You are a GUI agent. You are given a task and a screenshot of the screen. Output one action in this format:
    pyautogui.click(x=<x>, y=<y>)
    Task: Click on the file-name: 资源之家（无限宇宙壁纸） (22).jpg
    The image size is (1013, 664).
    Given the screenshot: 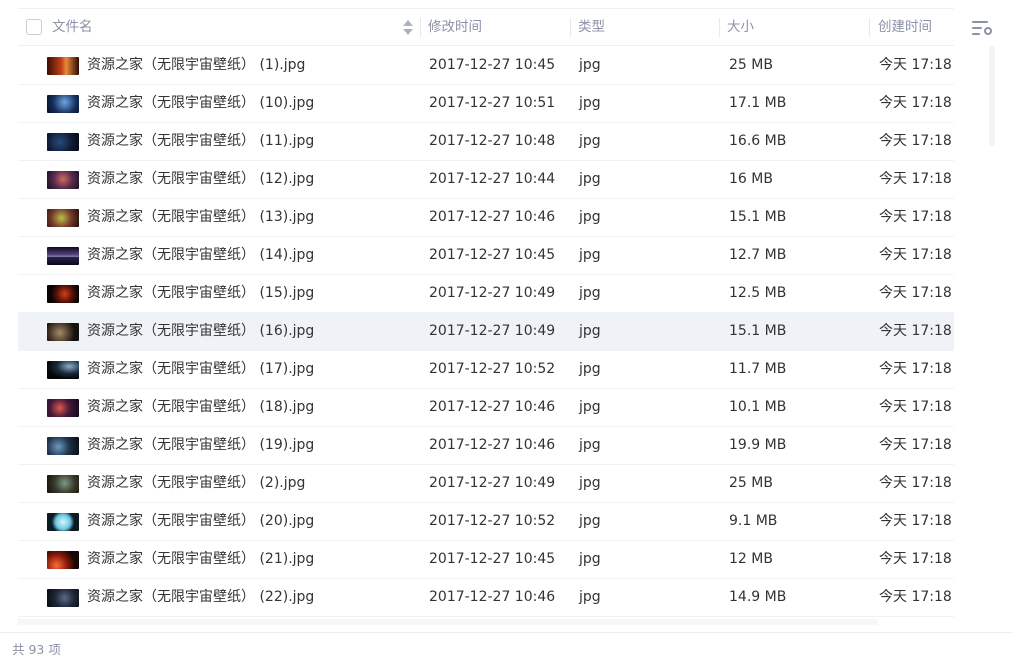 What is the action you would take?
    pyautogui.click(x=201, y=597)
    